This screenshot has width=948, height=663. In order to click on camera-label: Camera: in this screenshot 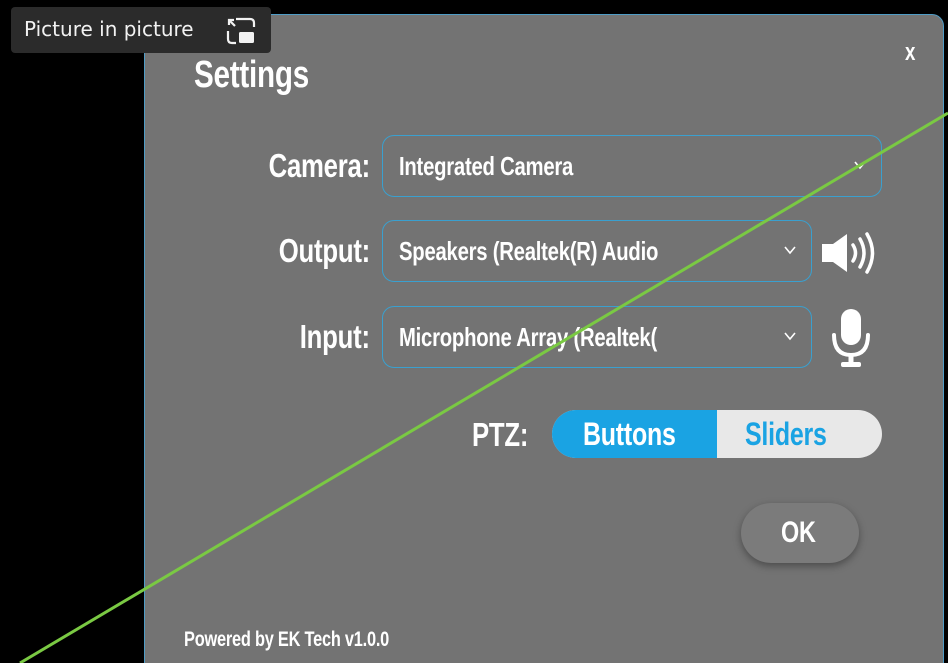, I will do `click(319, 165)`.